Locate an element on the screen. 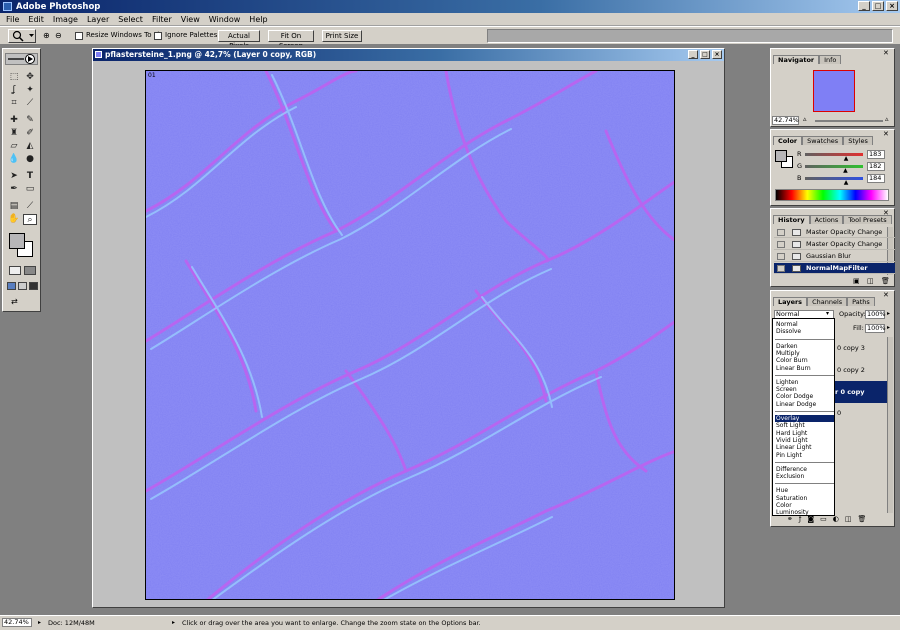 Image resolution: width=900 pixels, height=630 pixels. blend-mode-option: Linear Dodge is located at coordinates (804, 404).